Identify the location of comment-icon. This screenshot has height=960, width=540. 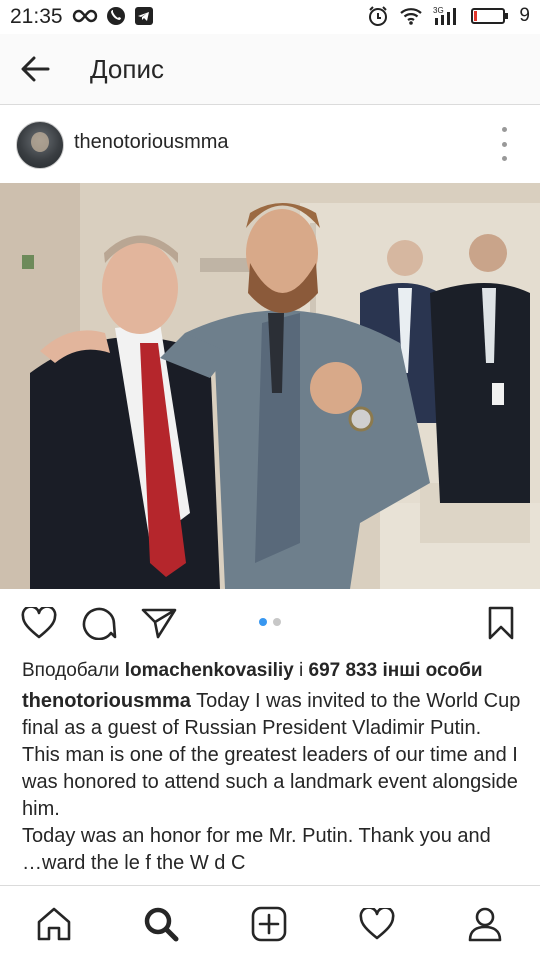
(99, 623).